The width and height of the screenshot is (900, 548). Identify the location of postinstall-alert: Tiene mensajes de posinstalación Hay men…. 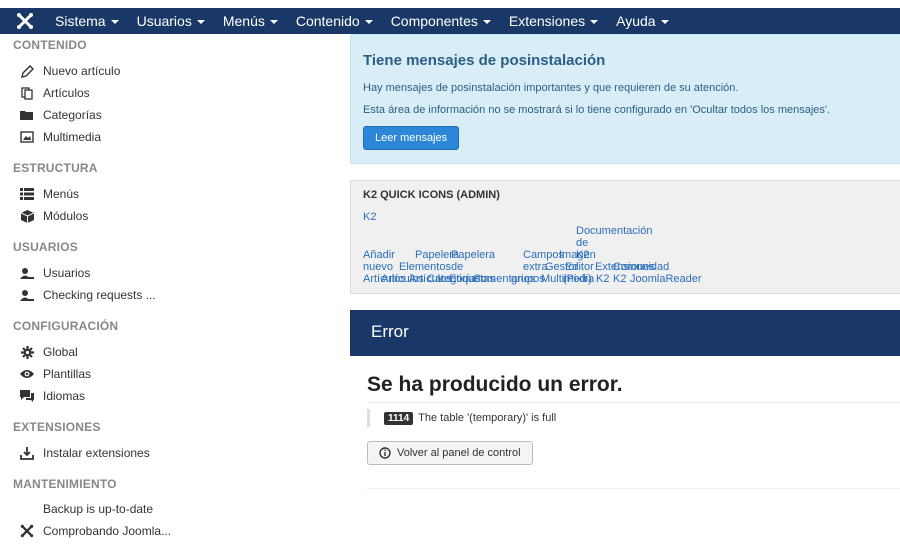
(625, 99).